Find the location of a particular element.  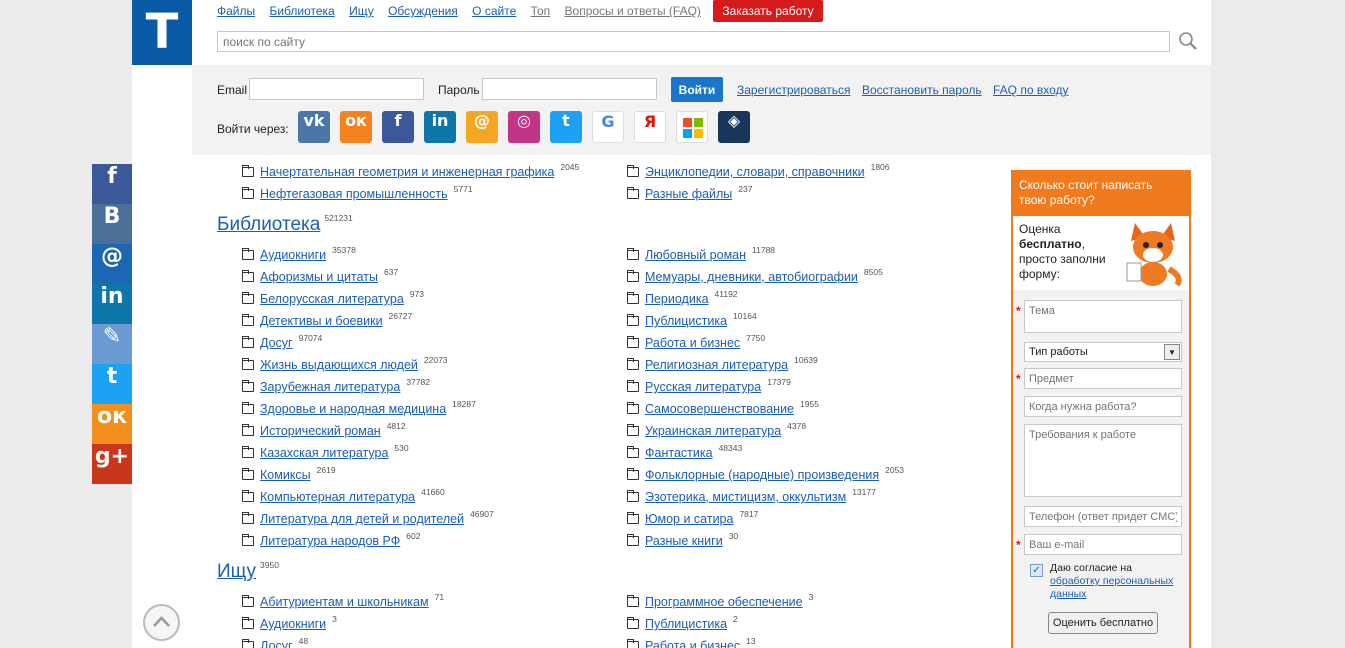

nav-top: Топ is located at coordinates (541, 11).